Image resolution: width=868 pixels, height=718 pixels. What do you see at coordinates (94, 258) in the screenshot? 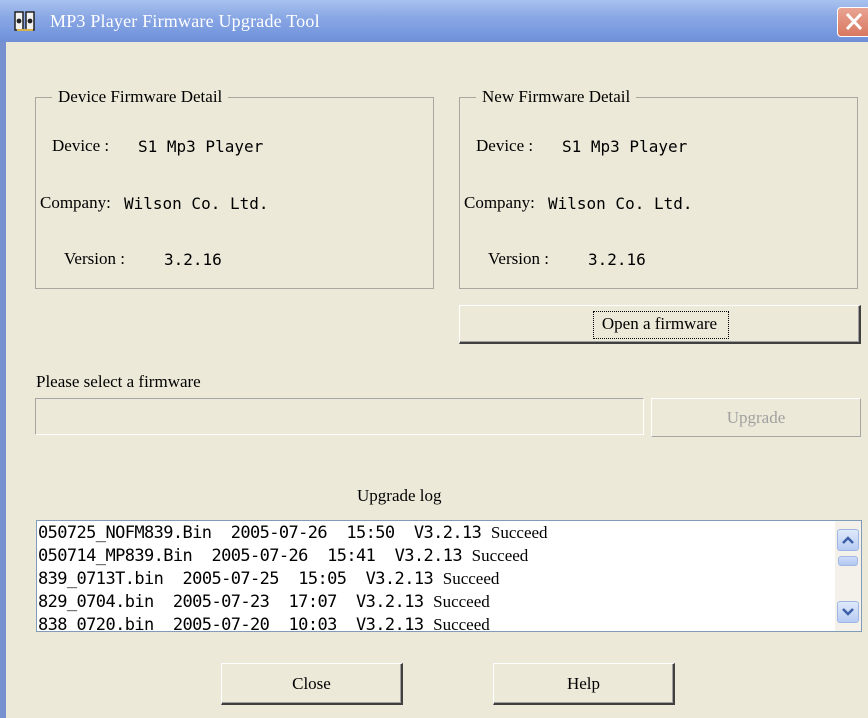
I see `version-label: Version :` at bounding box center [94, 258].